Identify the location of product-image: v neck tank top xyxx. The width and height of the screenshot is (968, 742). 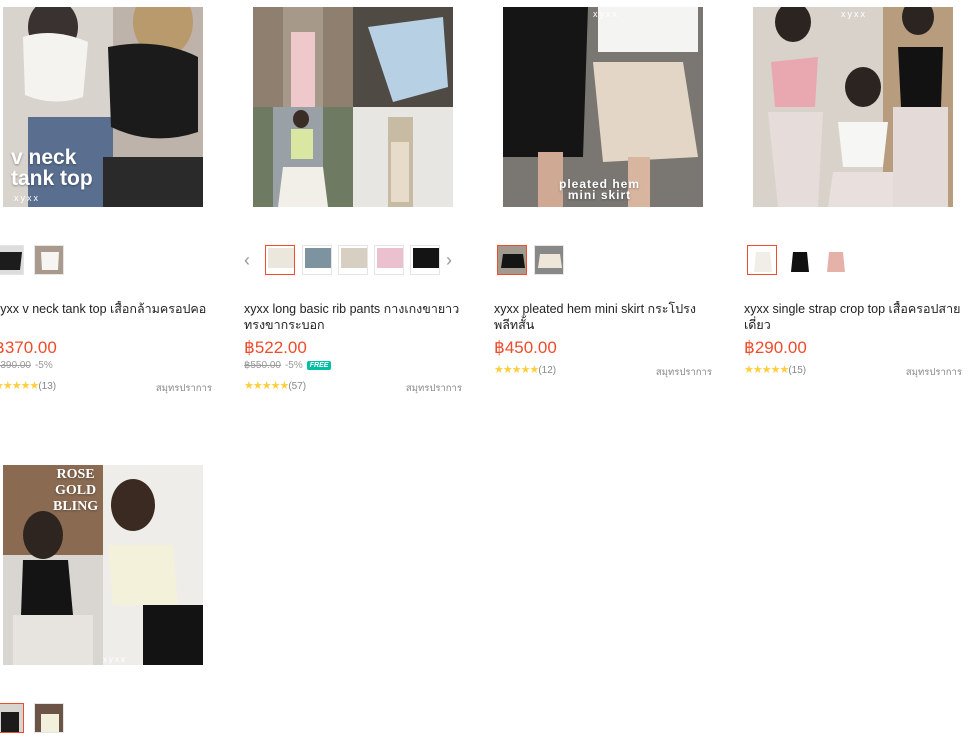
(103, 107).